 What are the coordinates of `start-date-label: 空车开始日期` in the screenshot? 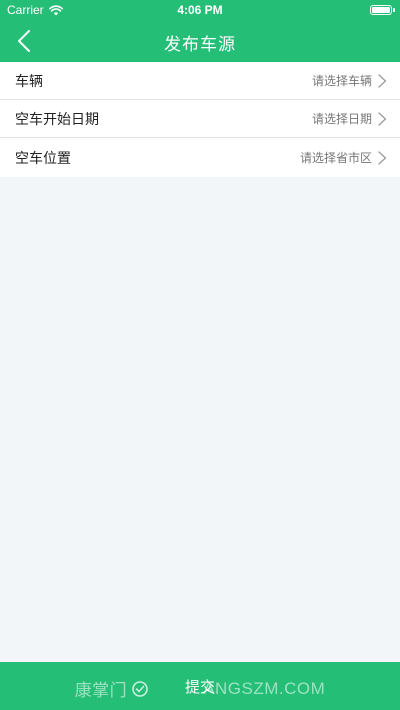 It's located at (57, 119).